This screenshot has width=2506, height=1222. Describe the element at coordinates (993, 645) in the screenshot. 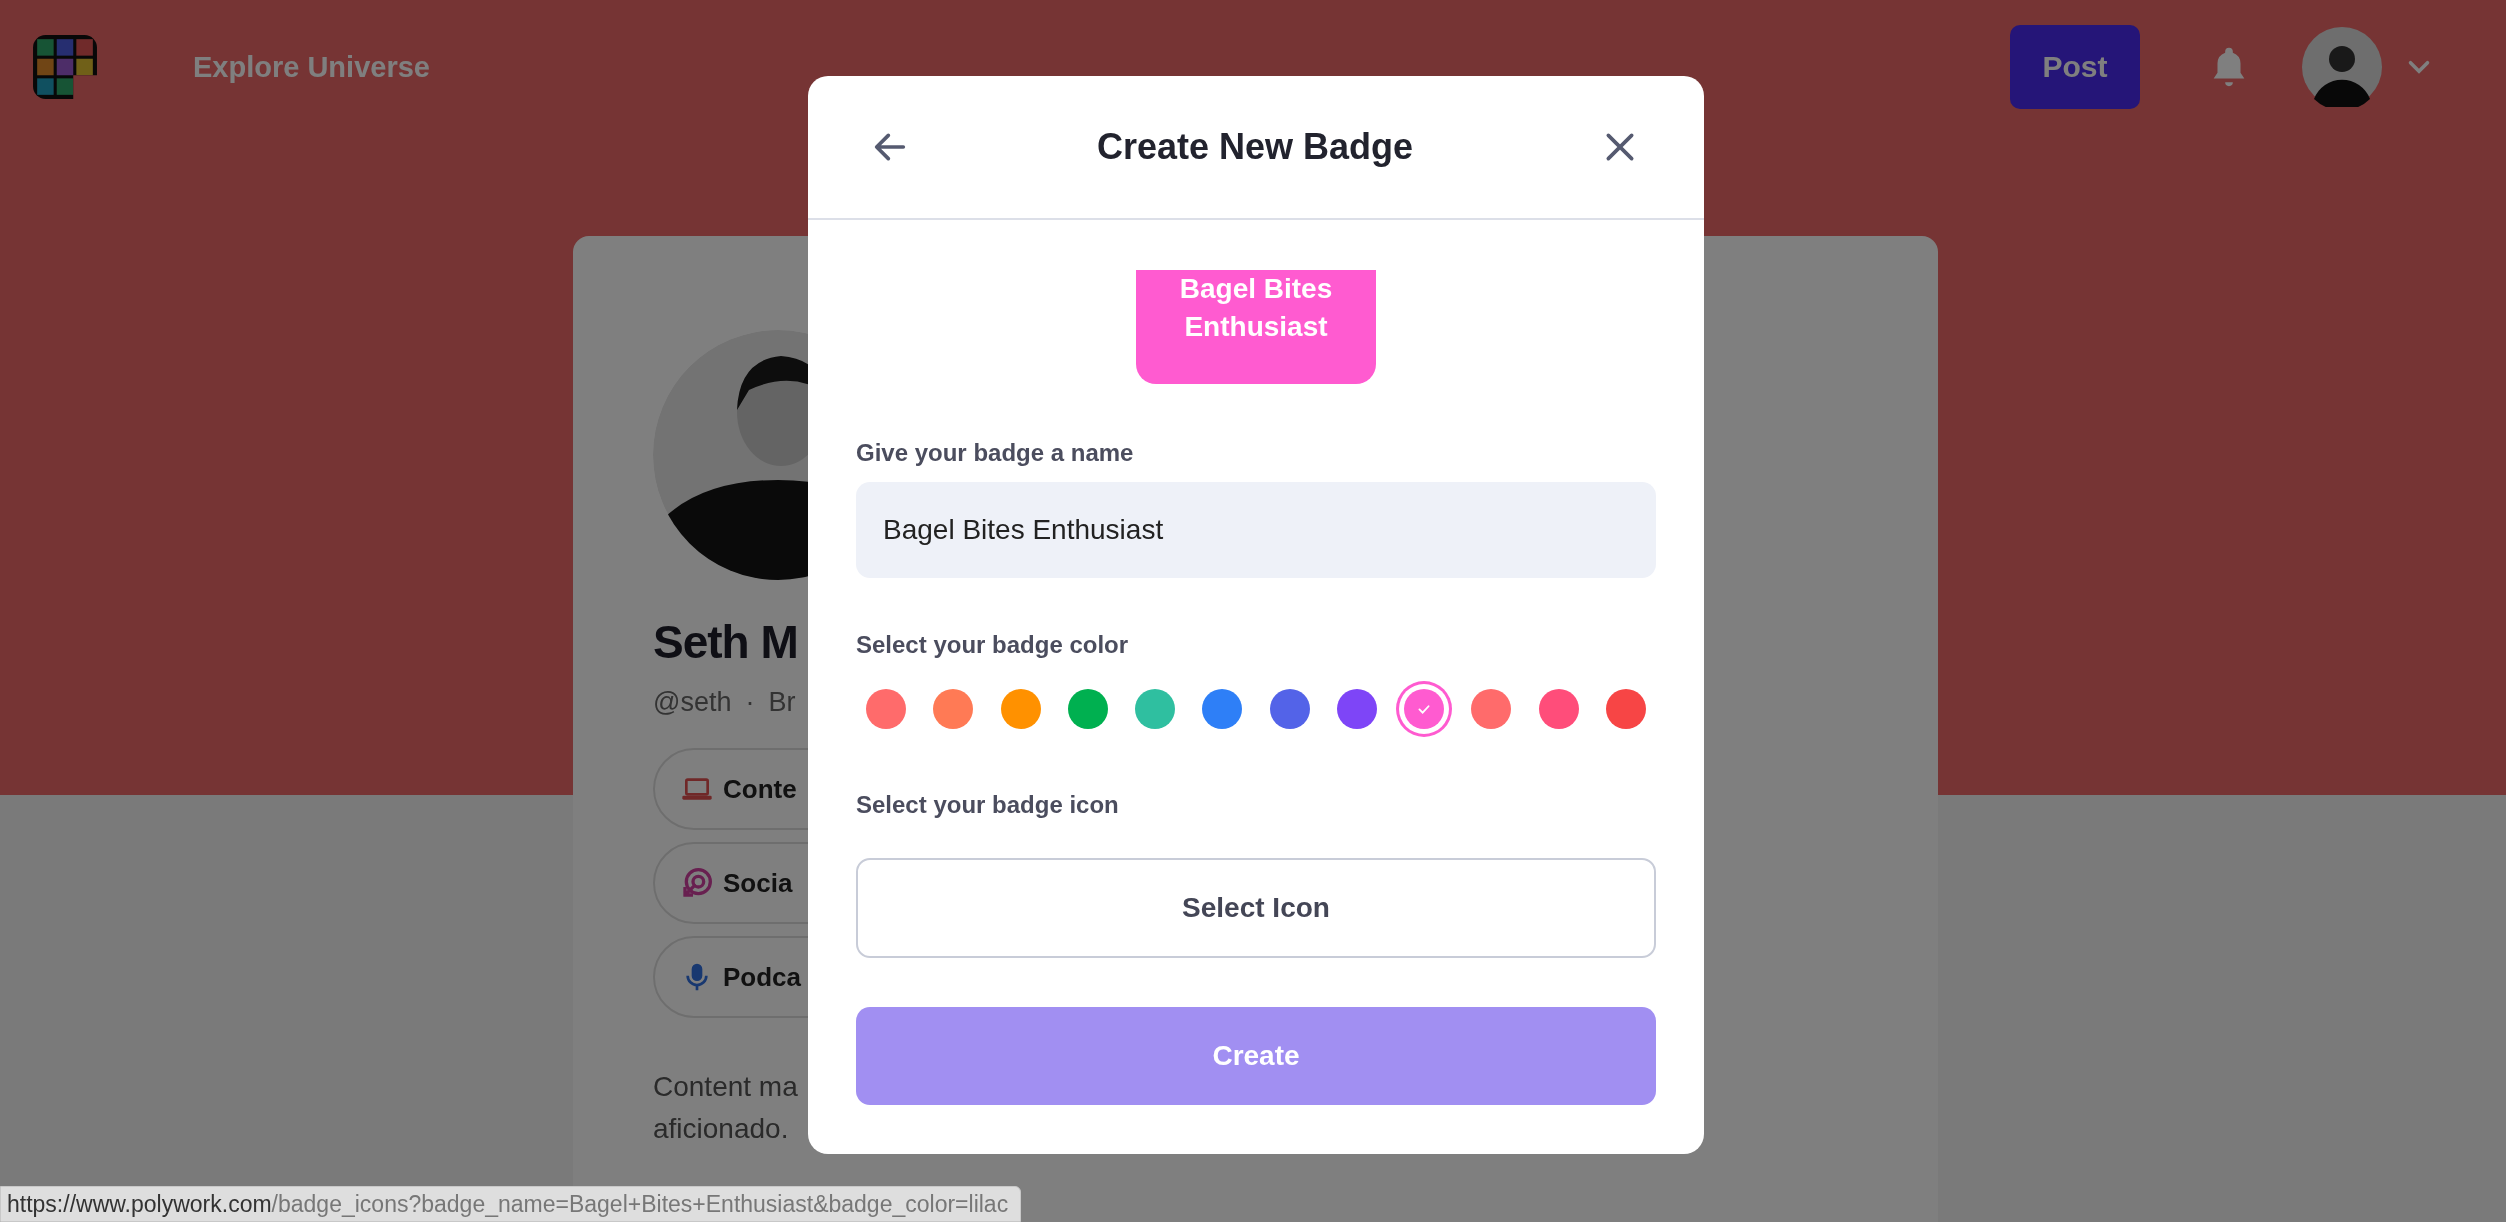

I see `field-label: Select your badge color` at that location.